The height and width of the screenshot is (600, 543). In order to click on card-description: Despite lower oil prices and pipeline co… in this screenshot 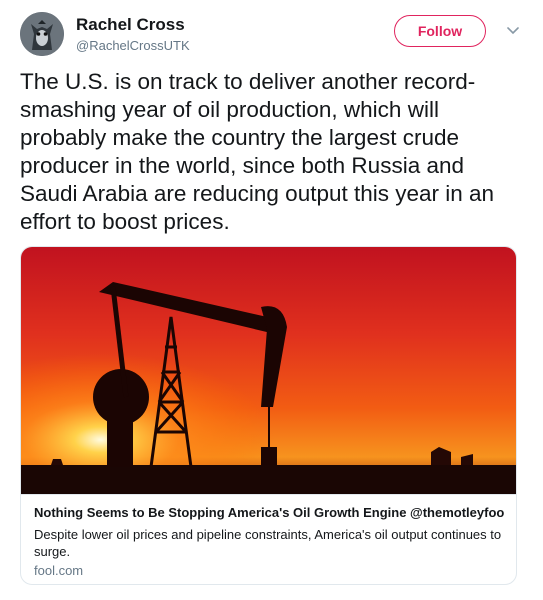, I will do `click(268, 543)`.